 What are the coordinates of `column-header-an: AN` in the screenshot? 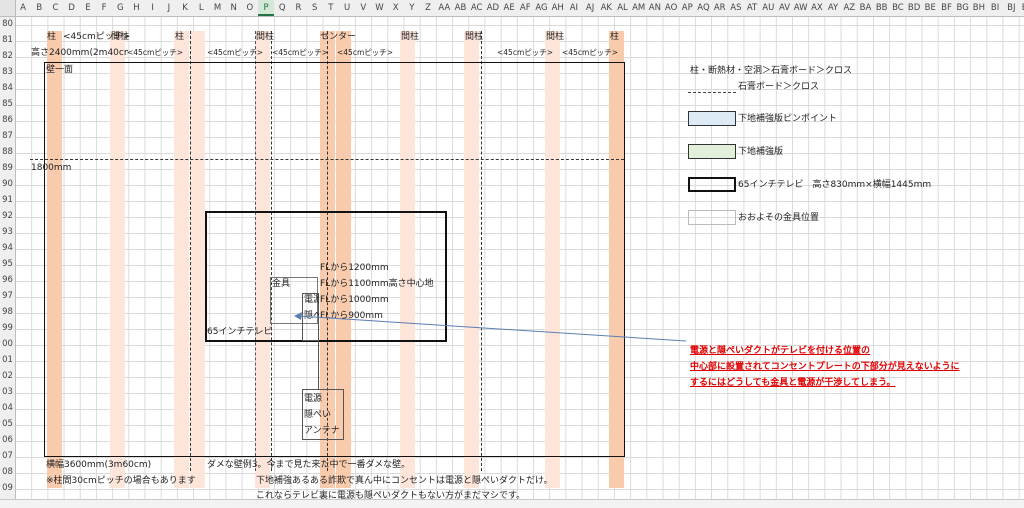 It's located at (655, 8).